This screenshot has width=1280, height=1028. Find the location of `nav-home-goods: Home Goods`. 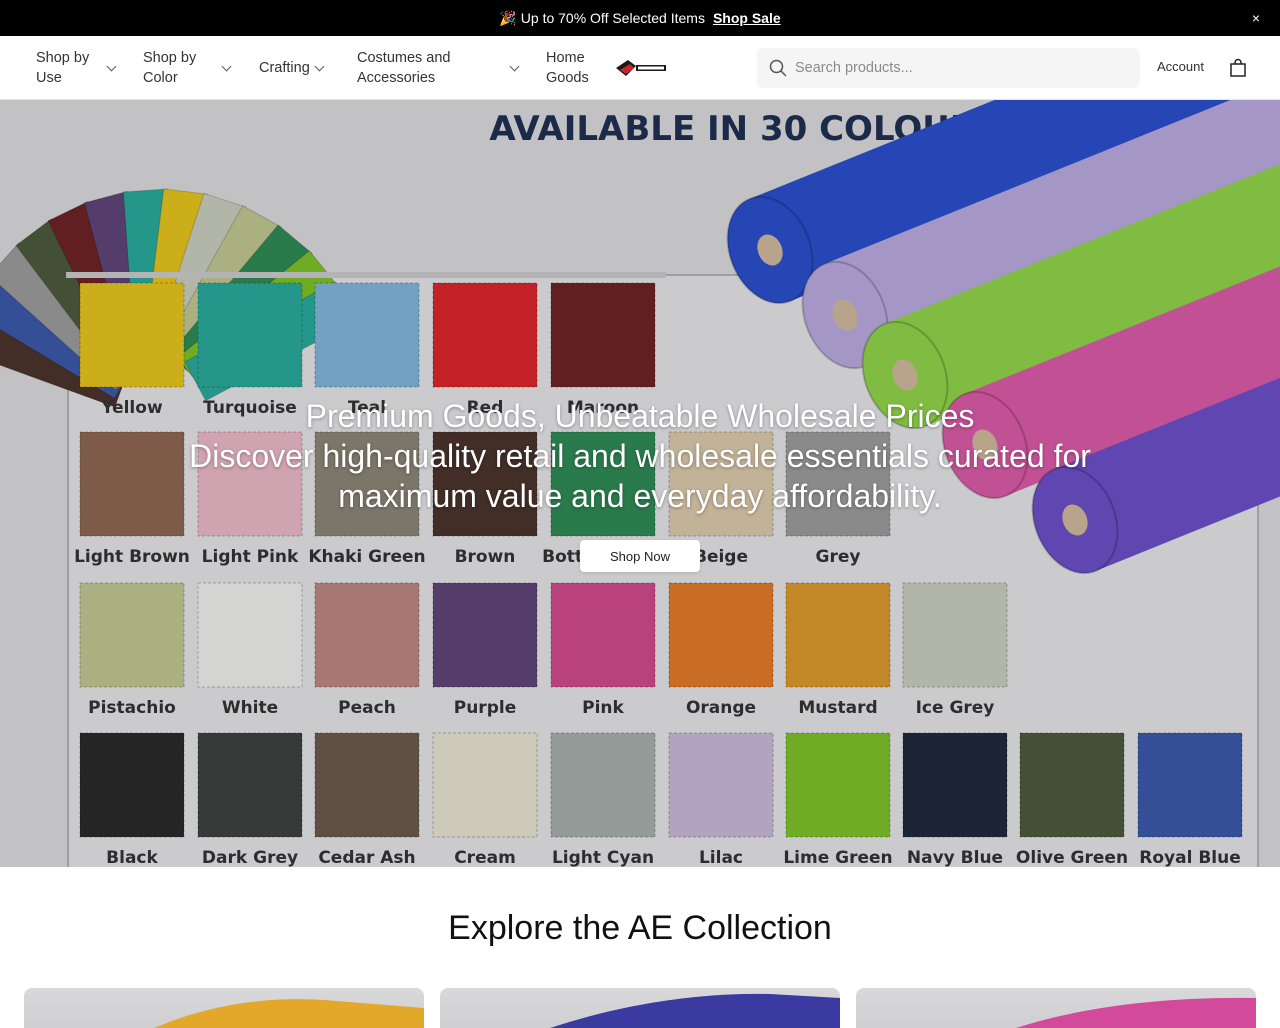

nav-home-goods: Home Goods is located at coordinates (571, 68).